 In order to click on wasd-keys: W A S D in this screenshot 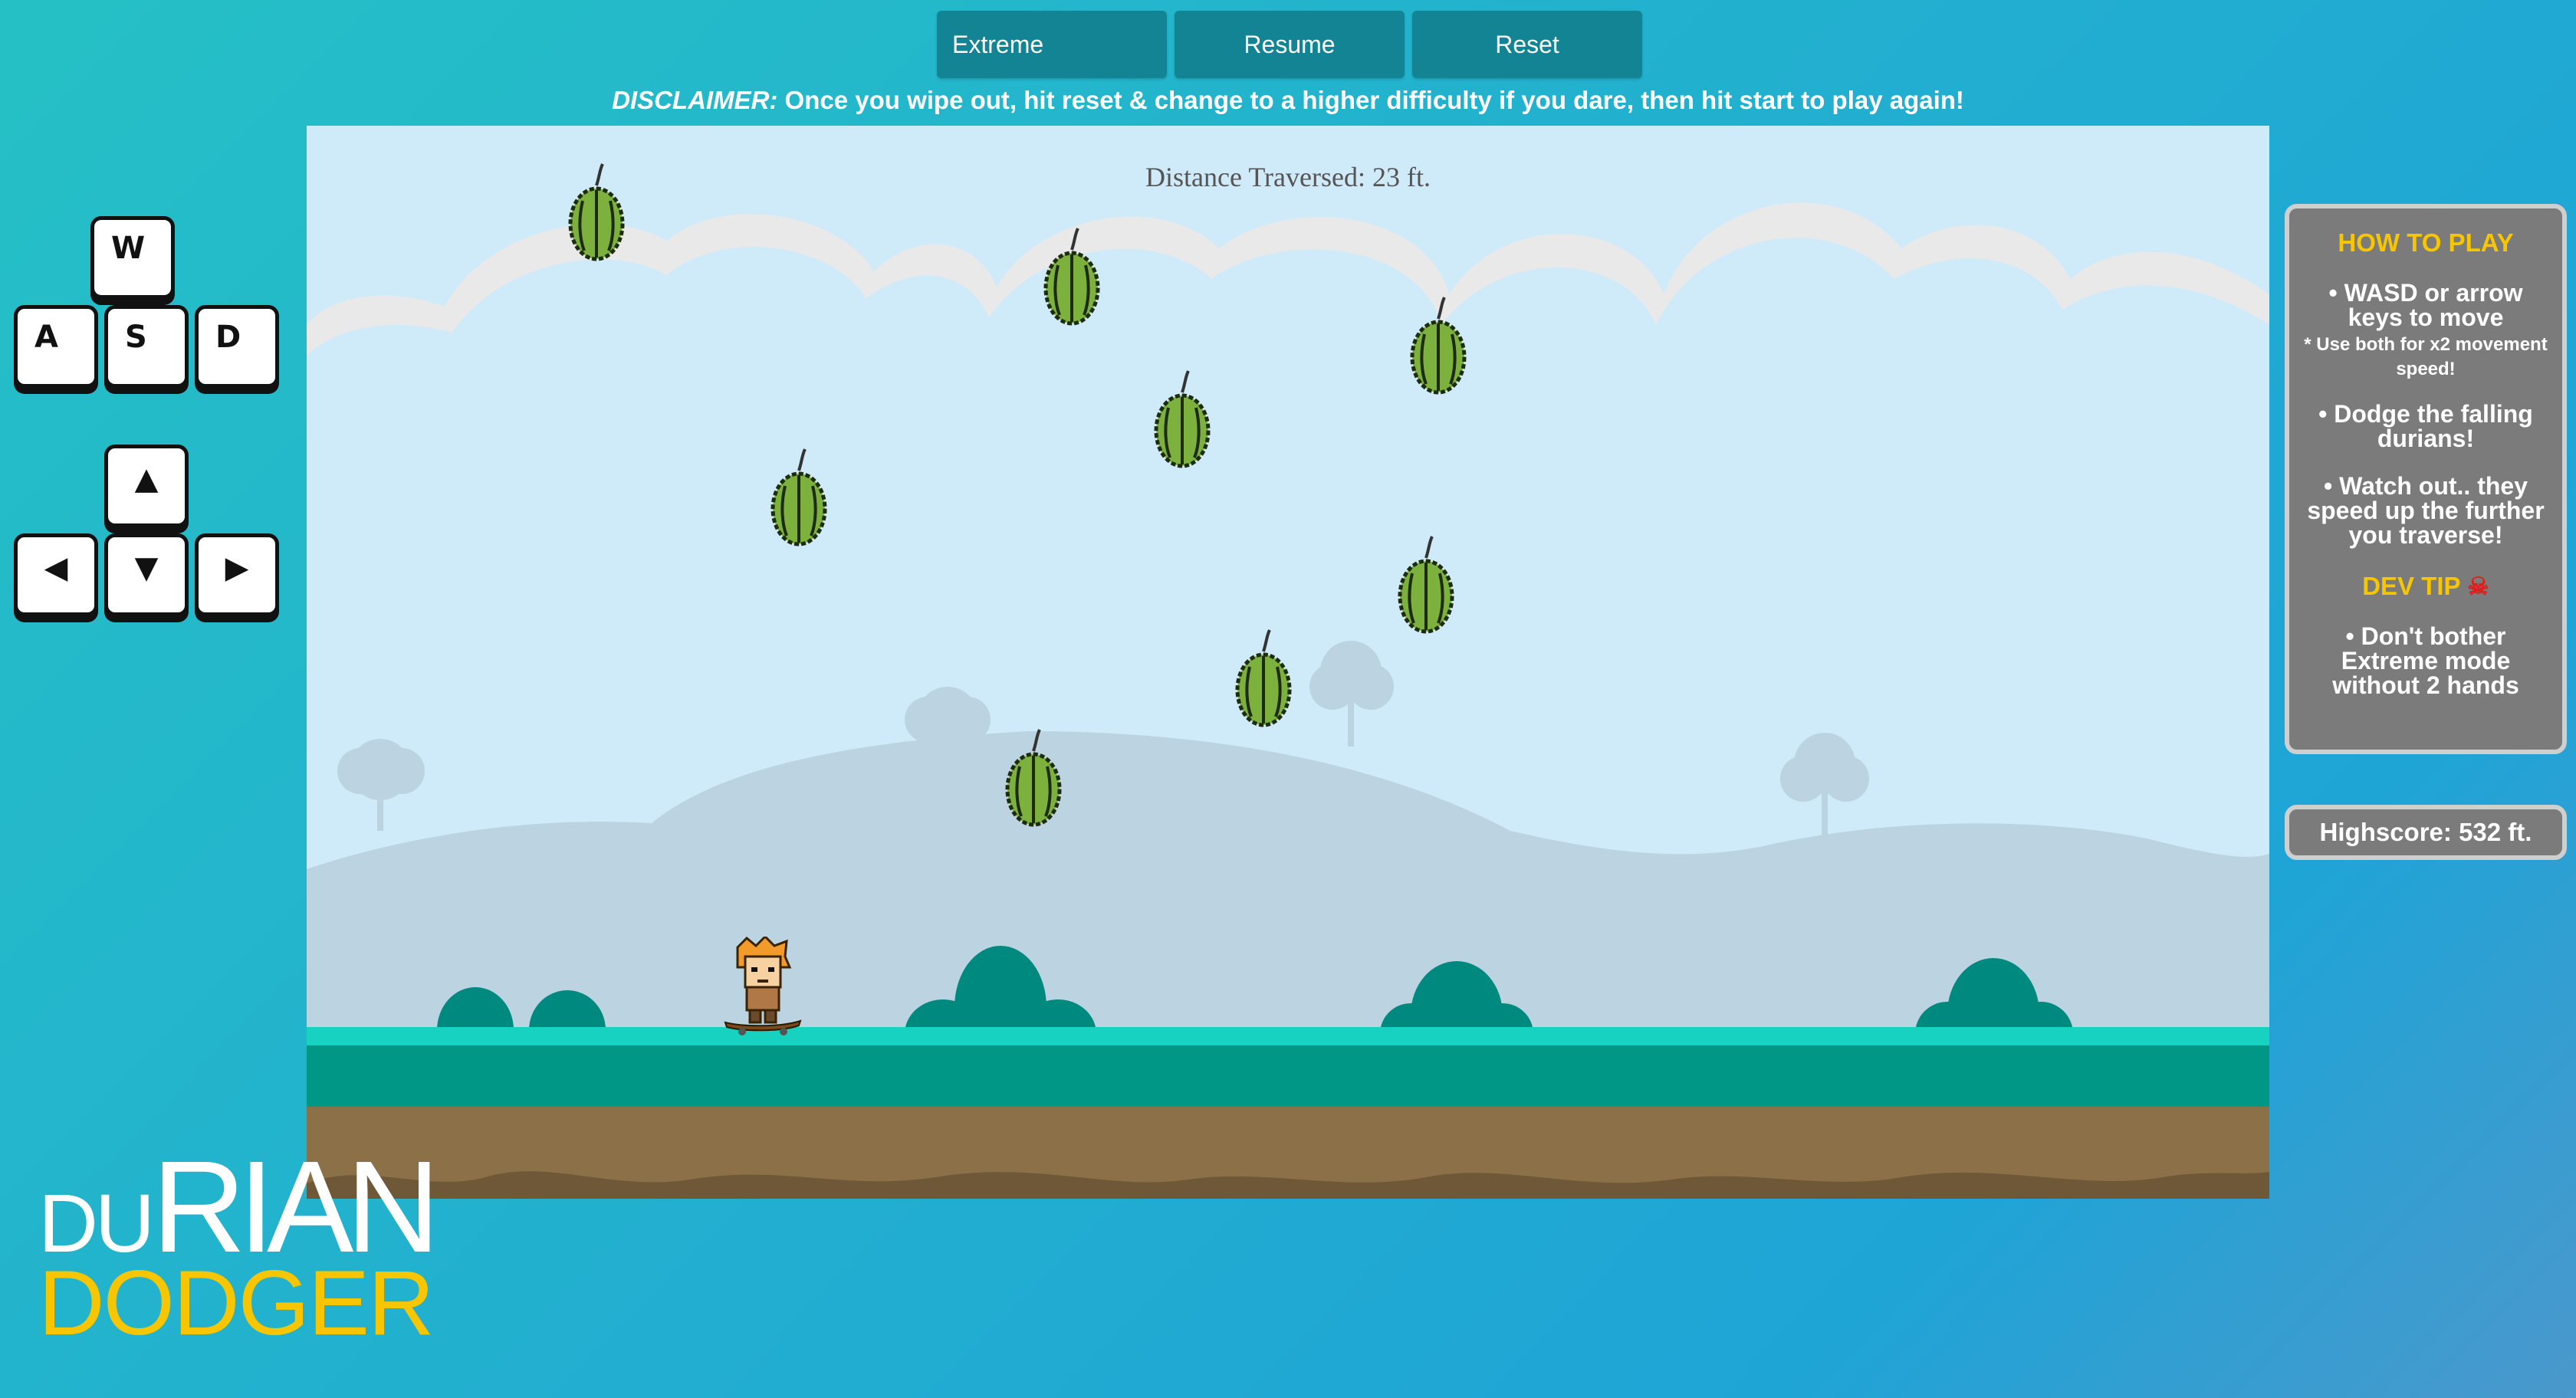, I will do `click(152, 312)`.